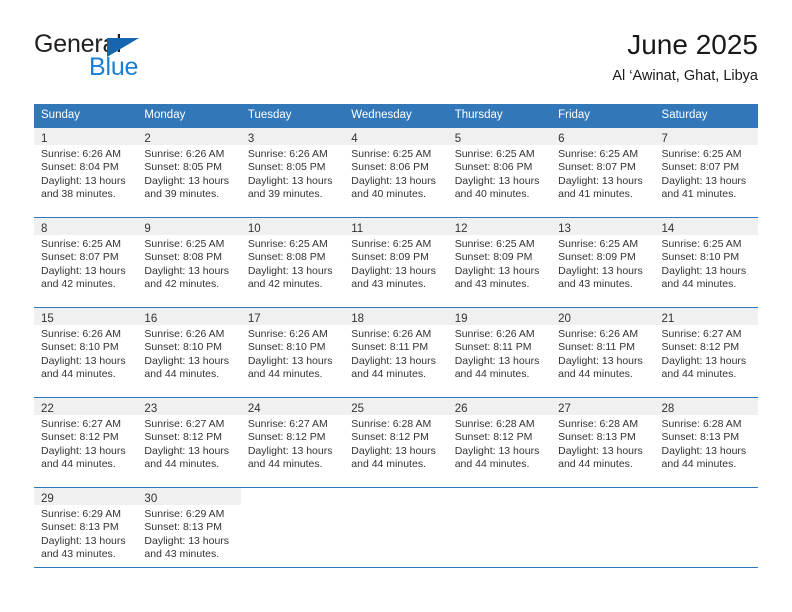 The width and height of the screenshot is (792, 612). What do you see at coordinates (704, 187) in the screenshot?
I see `daylight-duration: Daylight: 13 hours and 41 minutes.` at bounding box center [704, 187].